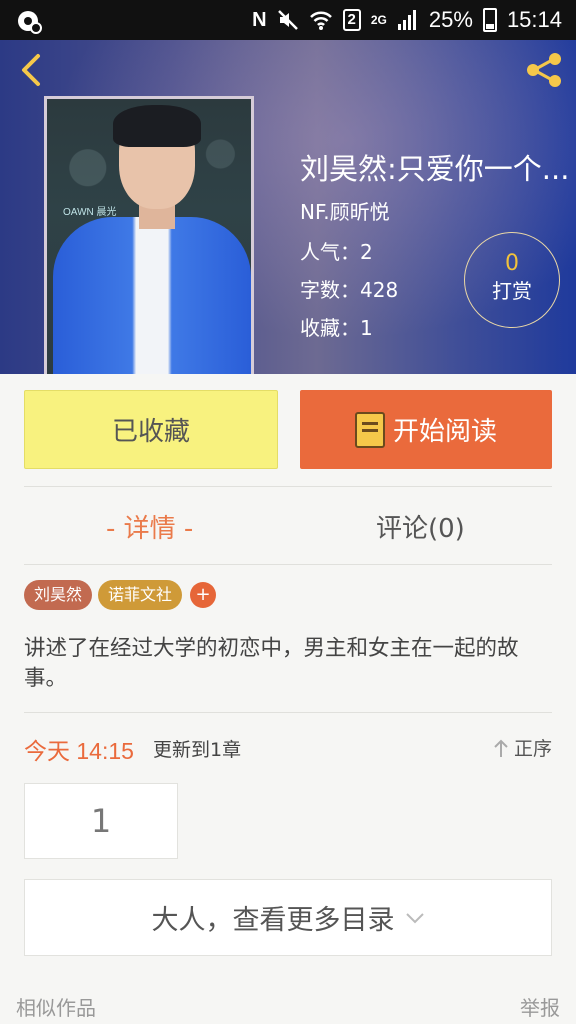 This screenshot has height=1024, width=576. What do you see at coordinates (203, 595) in the screenshot?
I see `add-tag-button: +` at bounding box center [203, 595].